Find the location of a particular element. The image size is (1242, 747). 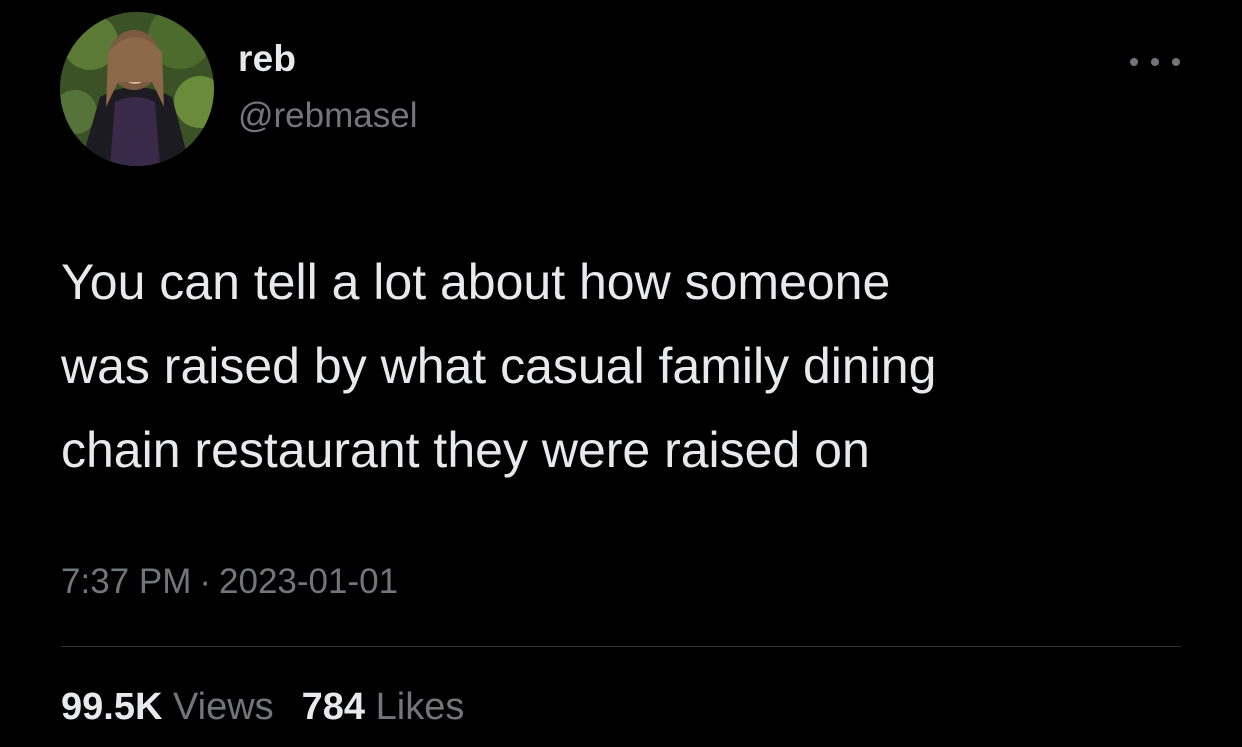

tweet-text-line: You can tell a lot about how someone is located at coordinates (476, 282).